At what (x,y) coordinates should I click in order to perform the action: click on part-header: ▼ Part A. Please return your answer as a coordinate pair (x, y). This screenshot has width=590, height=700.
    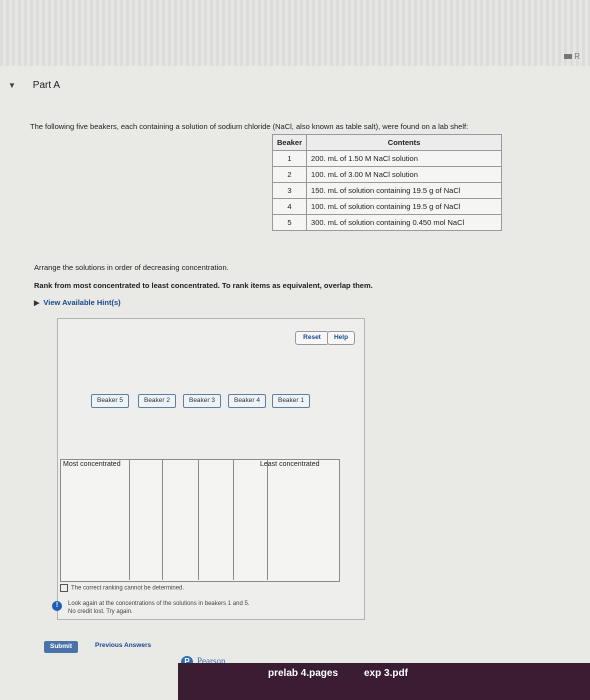
    Looking at the image, I should click on (34, 85).